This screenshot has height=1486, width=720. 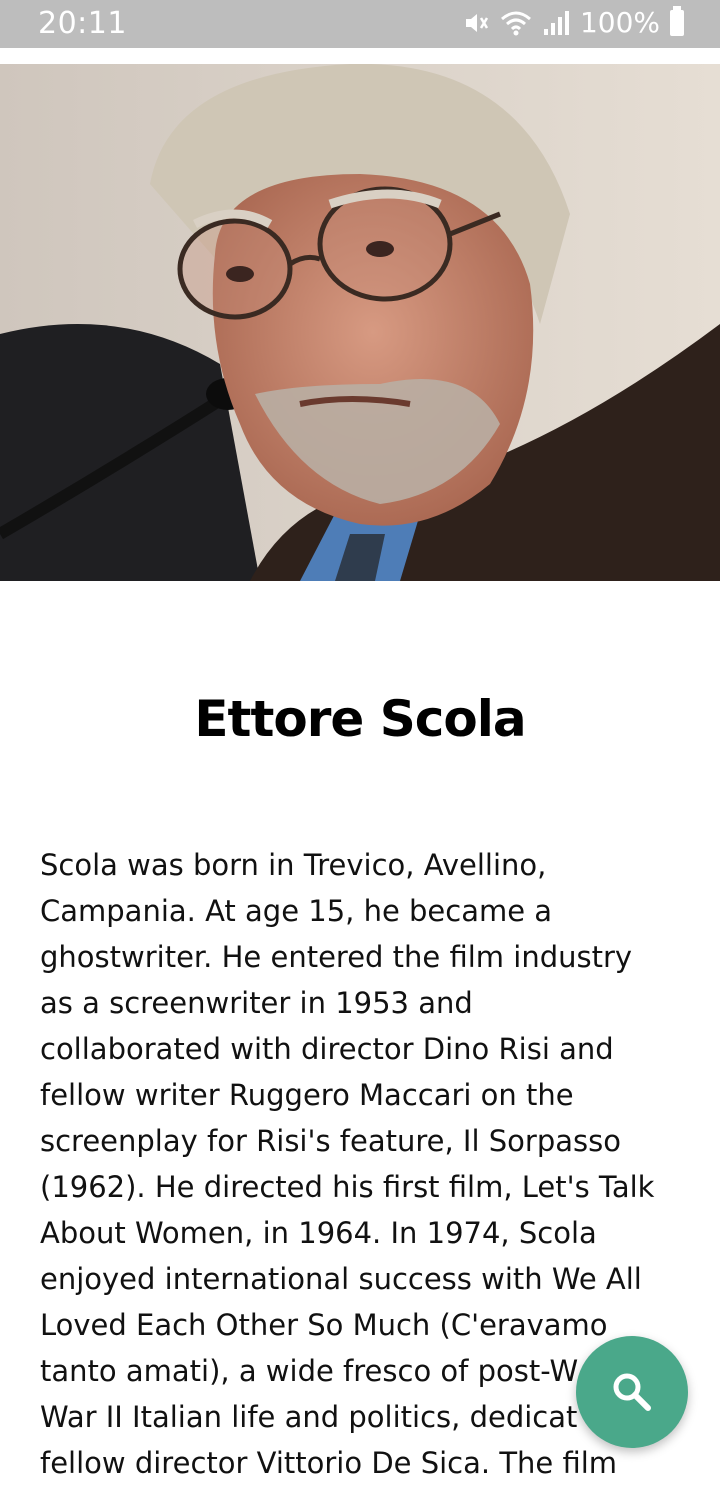 I want to click on signal-icon, so click(x=556, y=23).